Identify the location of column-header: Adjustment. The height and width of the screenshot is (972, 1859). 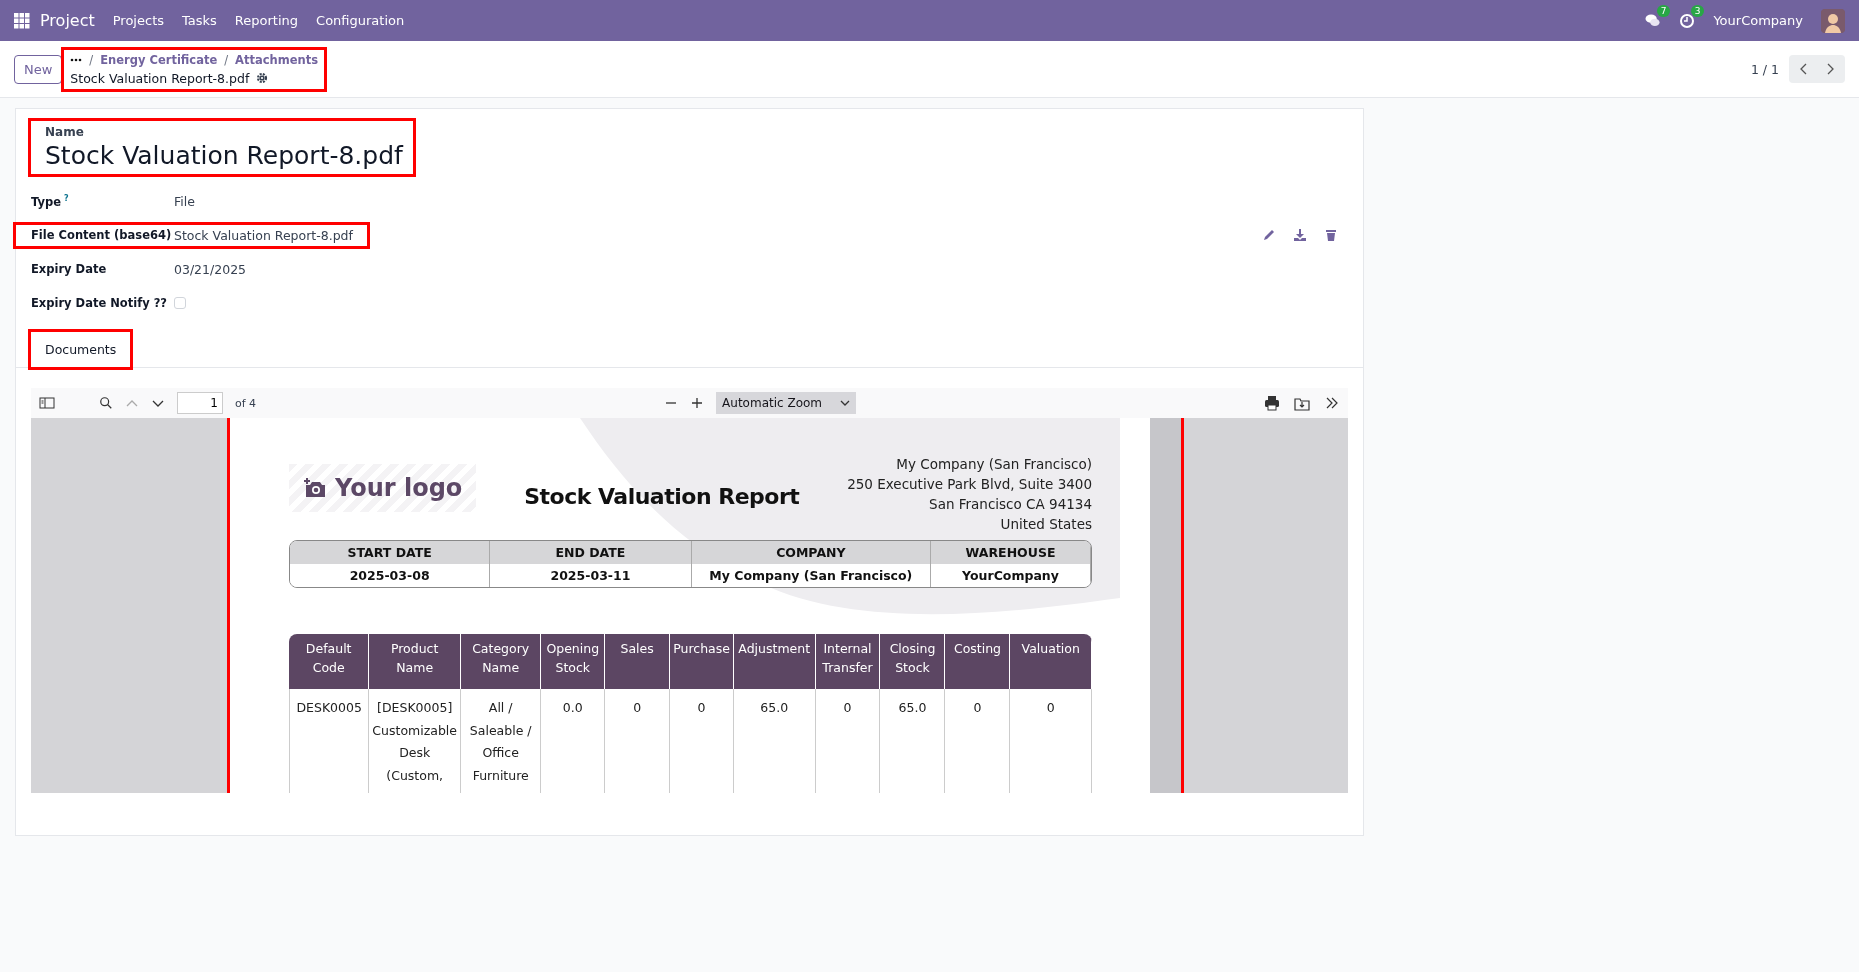
(774, 661).